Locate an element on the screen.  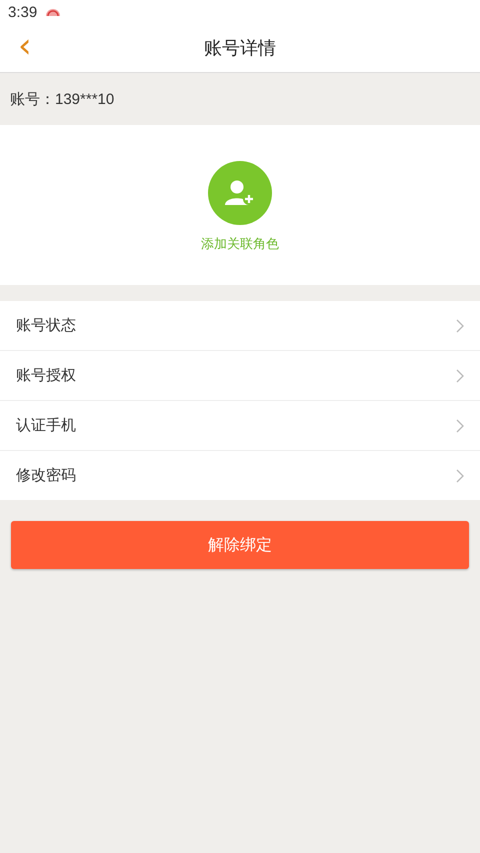
account-number: 账号：139***10 is located at coordinates (62, 99).